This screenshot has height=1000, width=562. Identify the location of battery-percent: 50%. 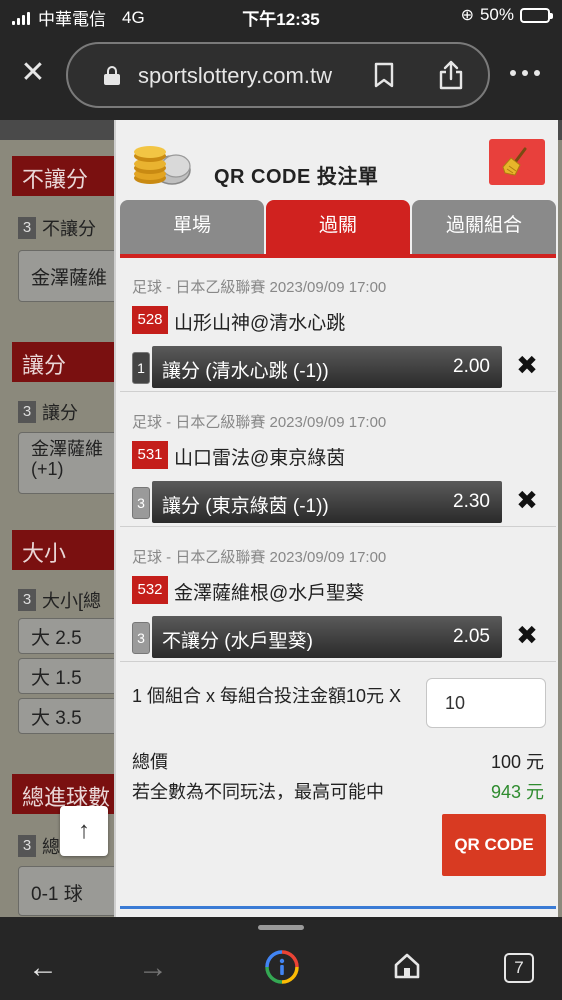
(496, 14).